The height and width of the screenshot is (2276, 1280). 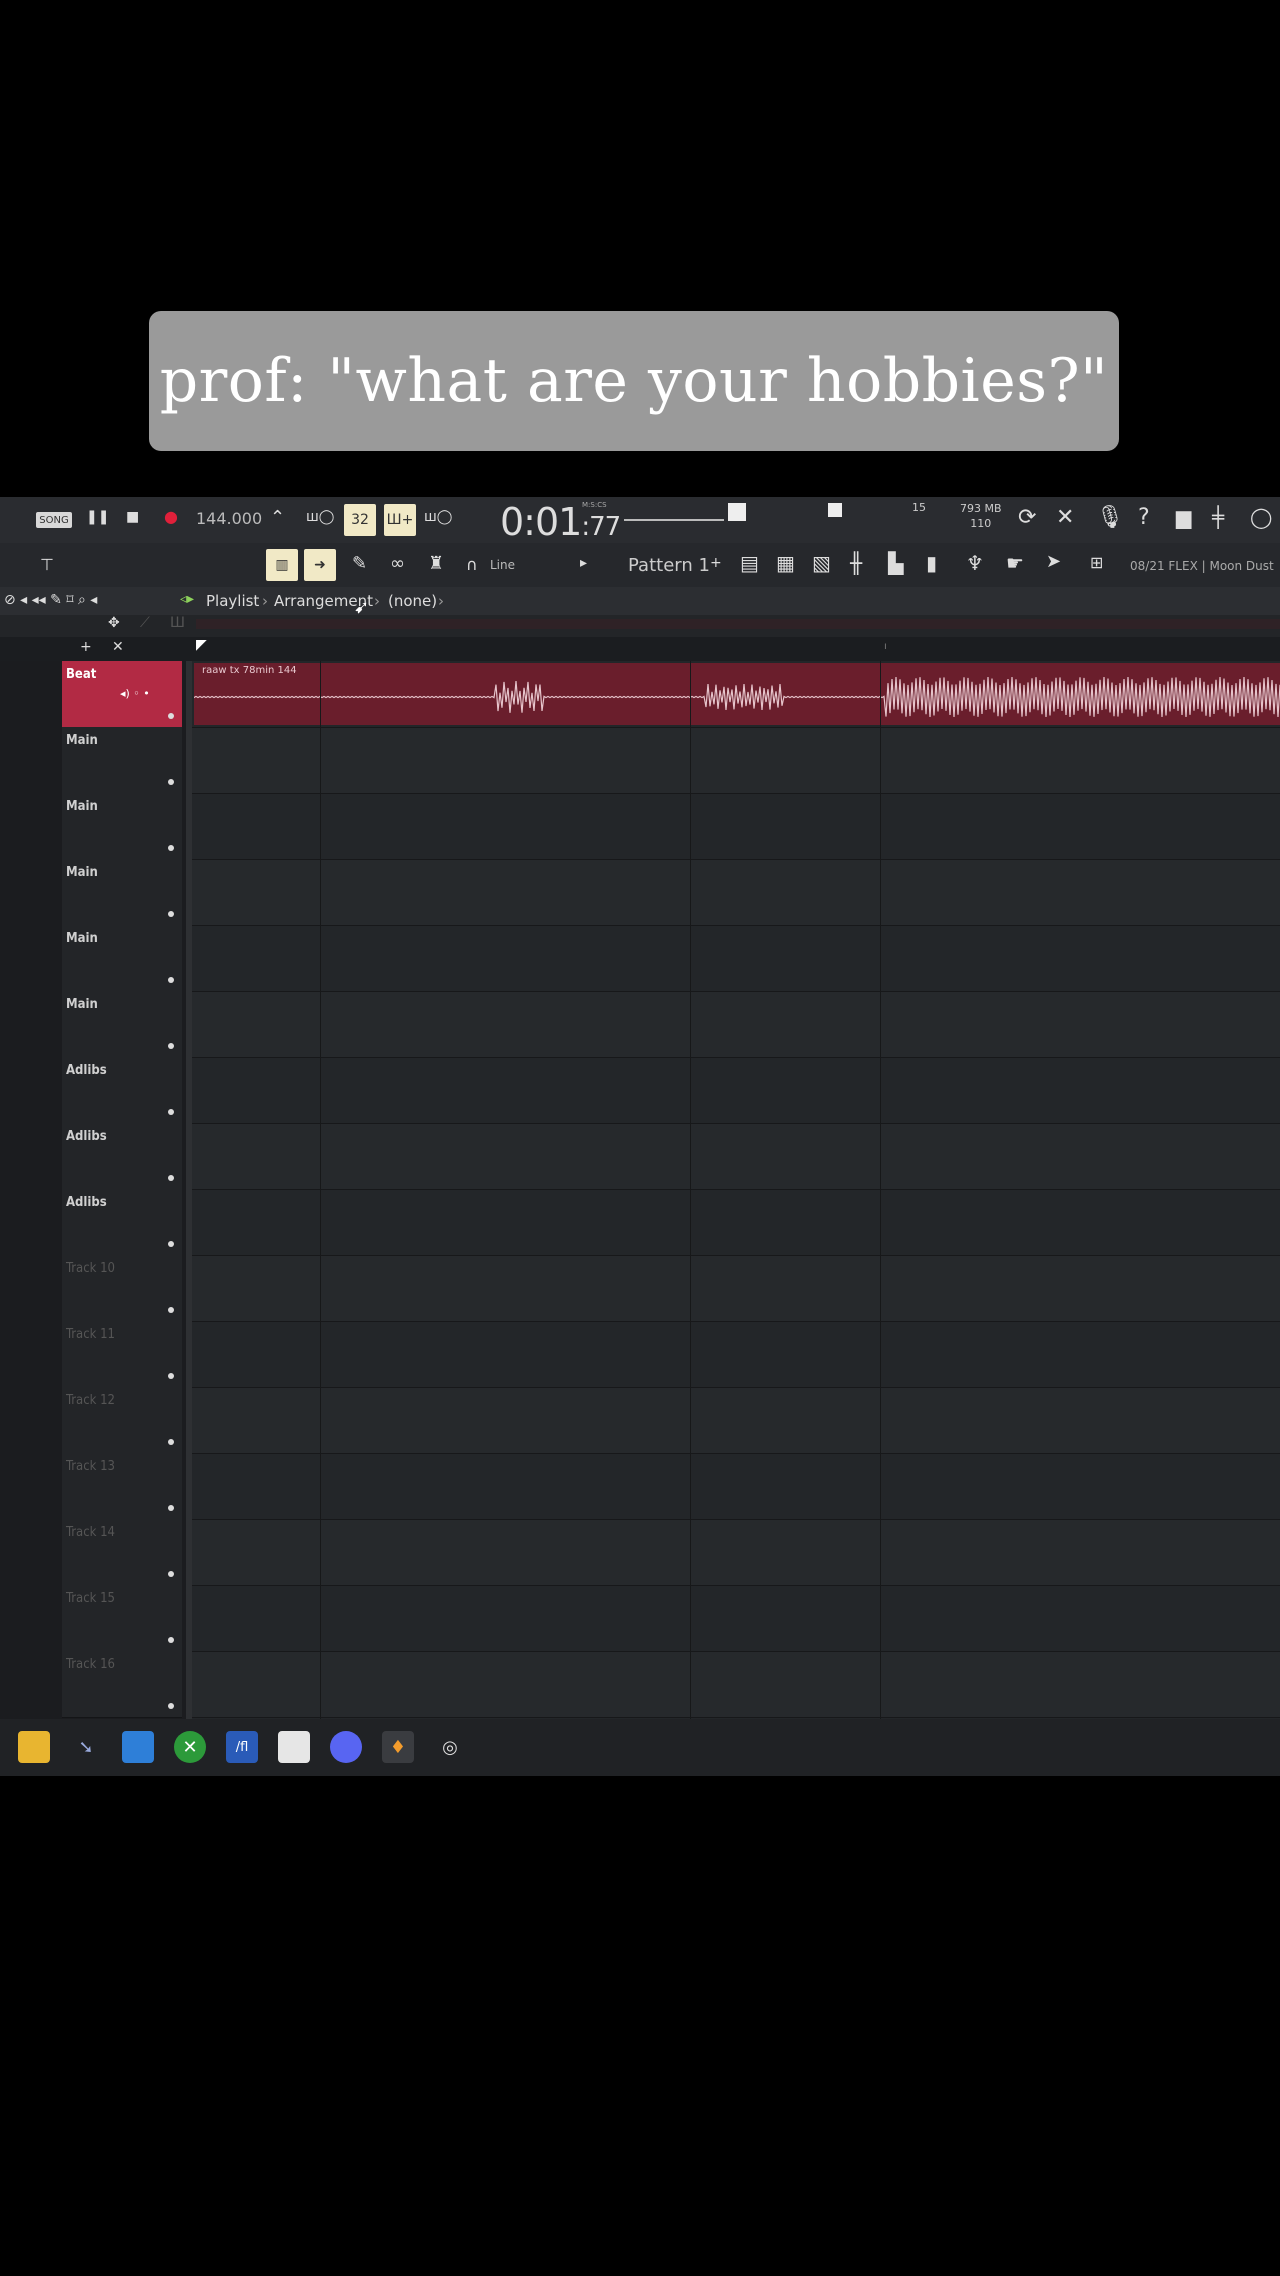 What do you see at coordinates (975, 563) in the screenshot?
I see `plugin-icon: ♆` at bounding box center [975, 563].